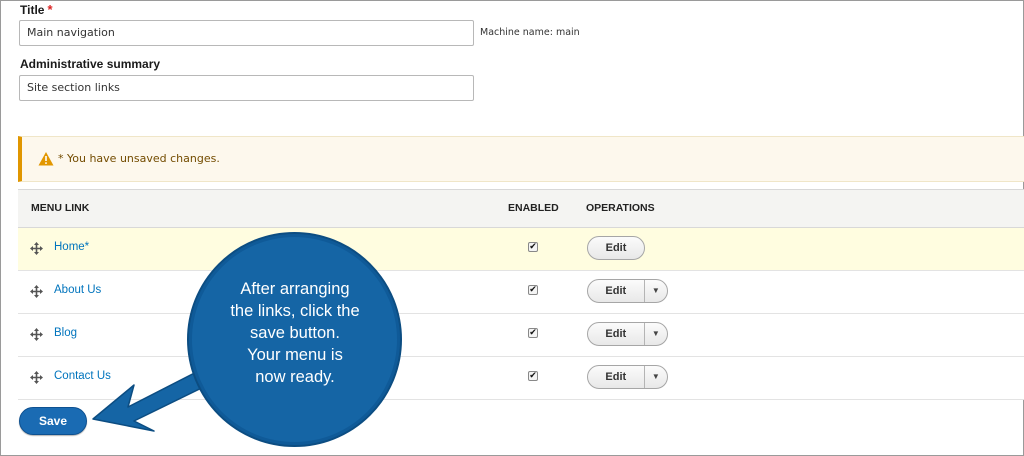 This screenshot has height=456, width=1024. What do you see at coordinates (60, 208) in the screenshot?
I see `header-menu-link: MENU LINK` at bounding box center [60, 208].